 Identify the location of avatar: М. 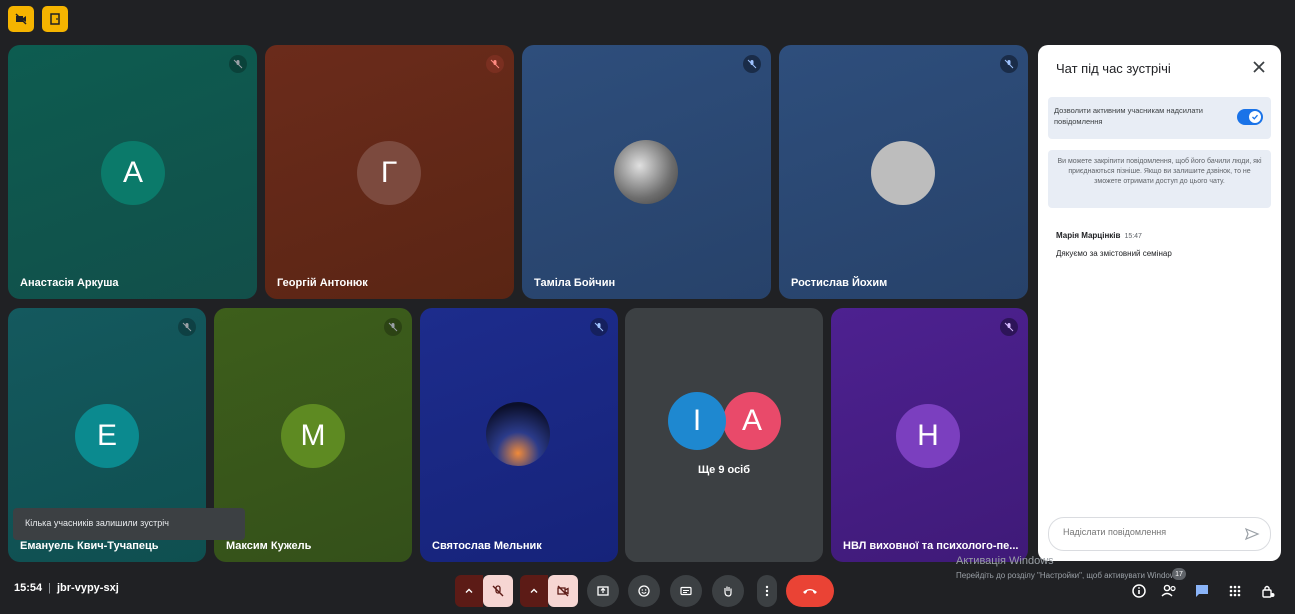
(313, 436).